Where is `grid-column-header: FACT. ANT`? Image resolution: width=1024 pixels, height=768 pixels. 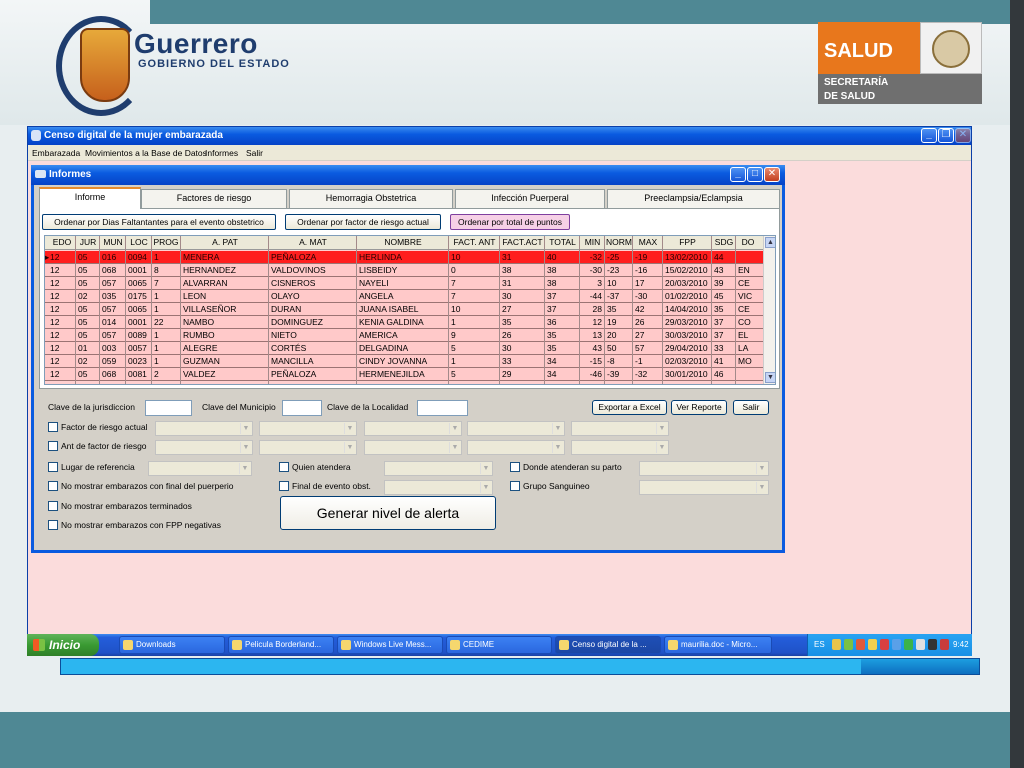
grid-column-header: FACT. ANT is located at coordinates (474, 242).